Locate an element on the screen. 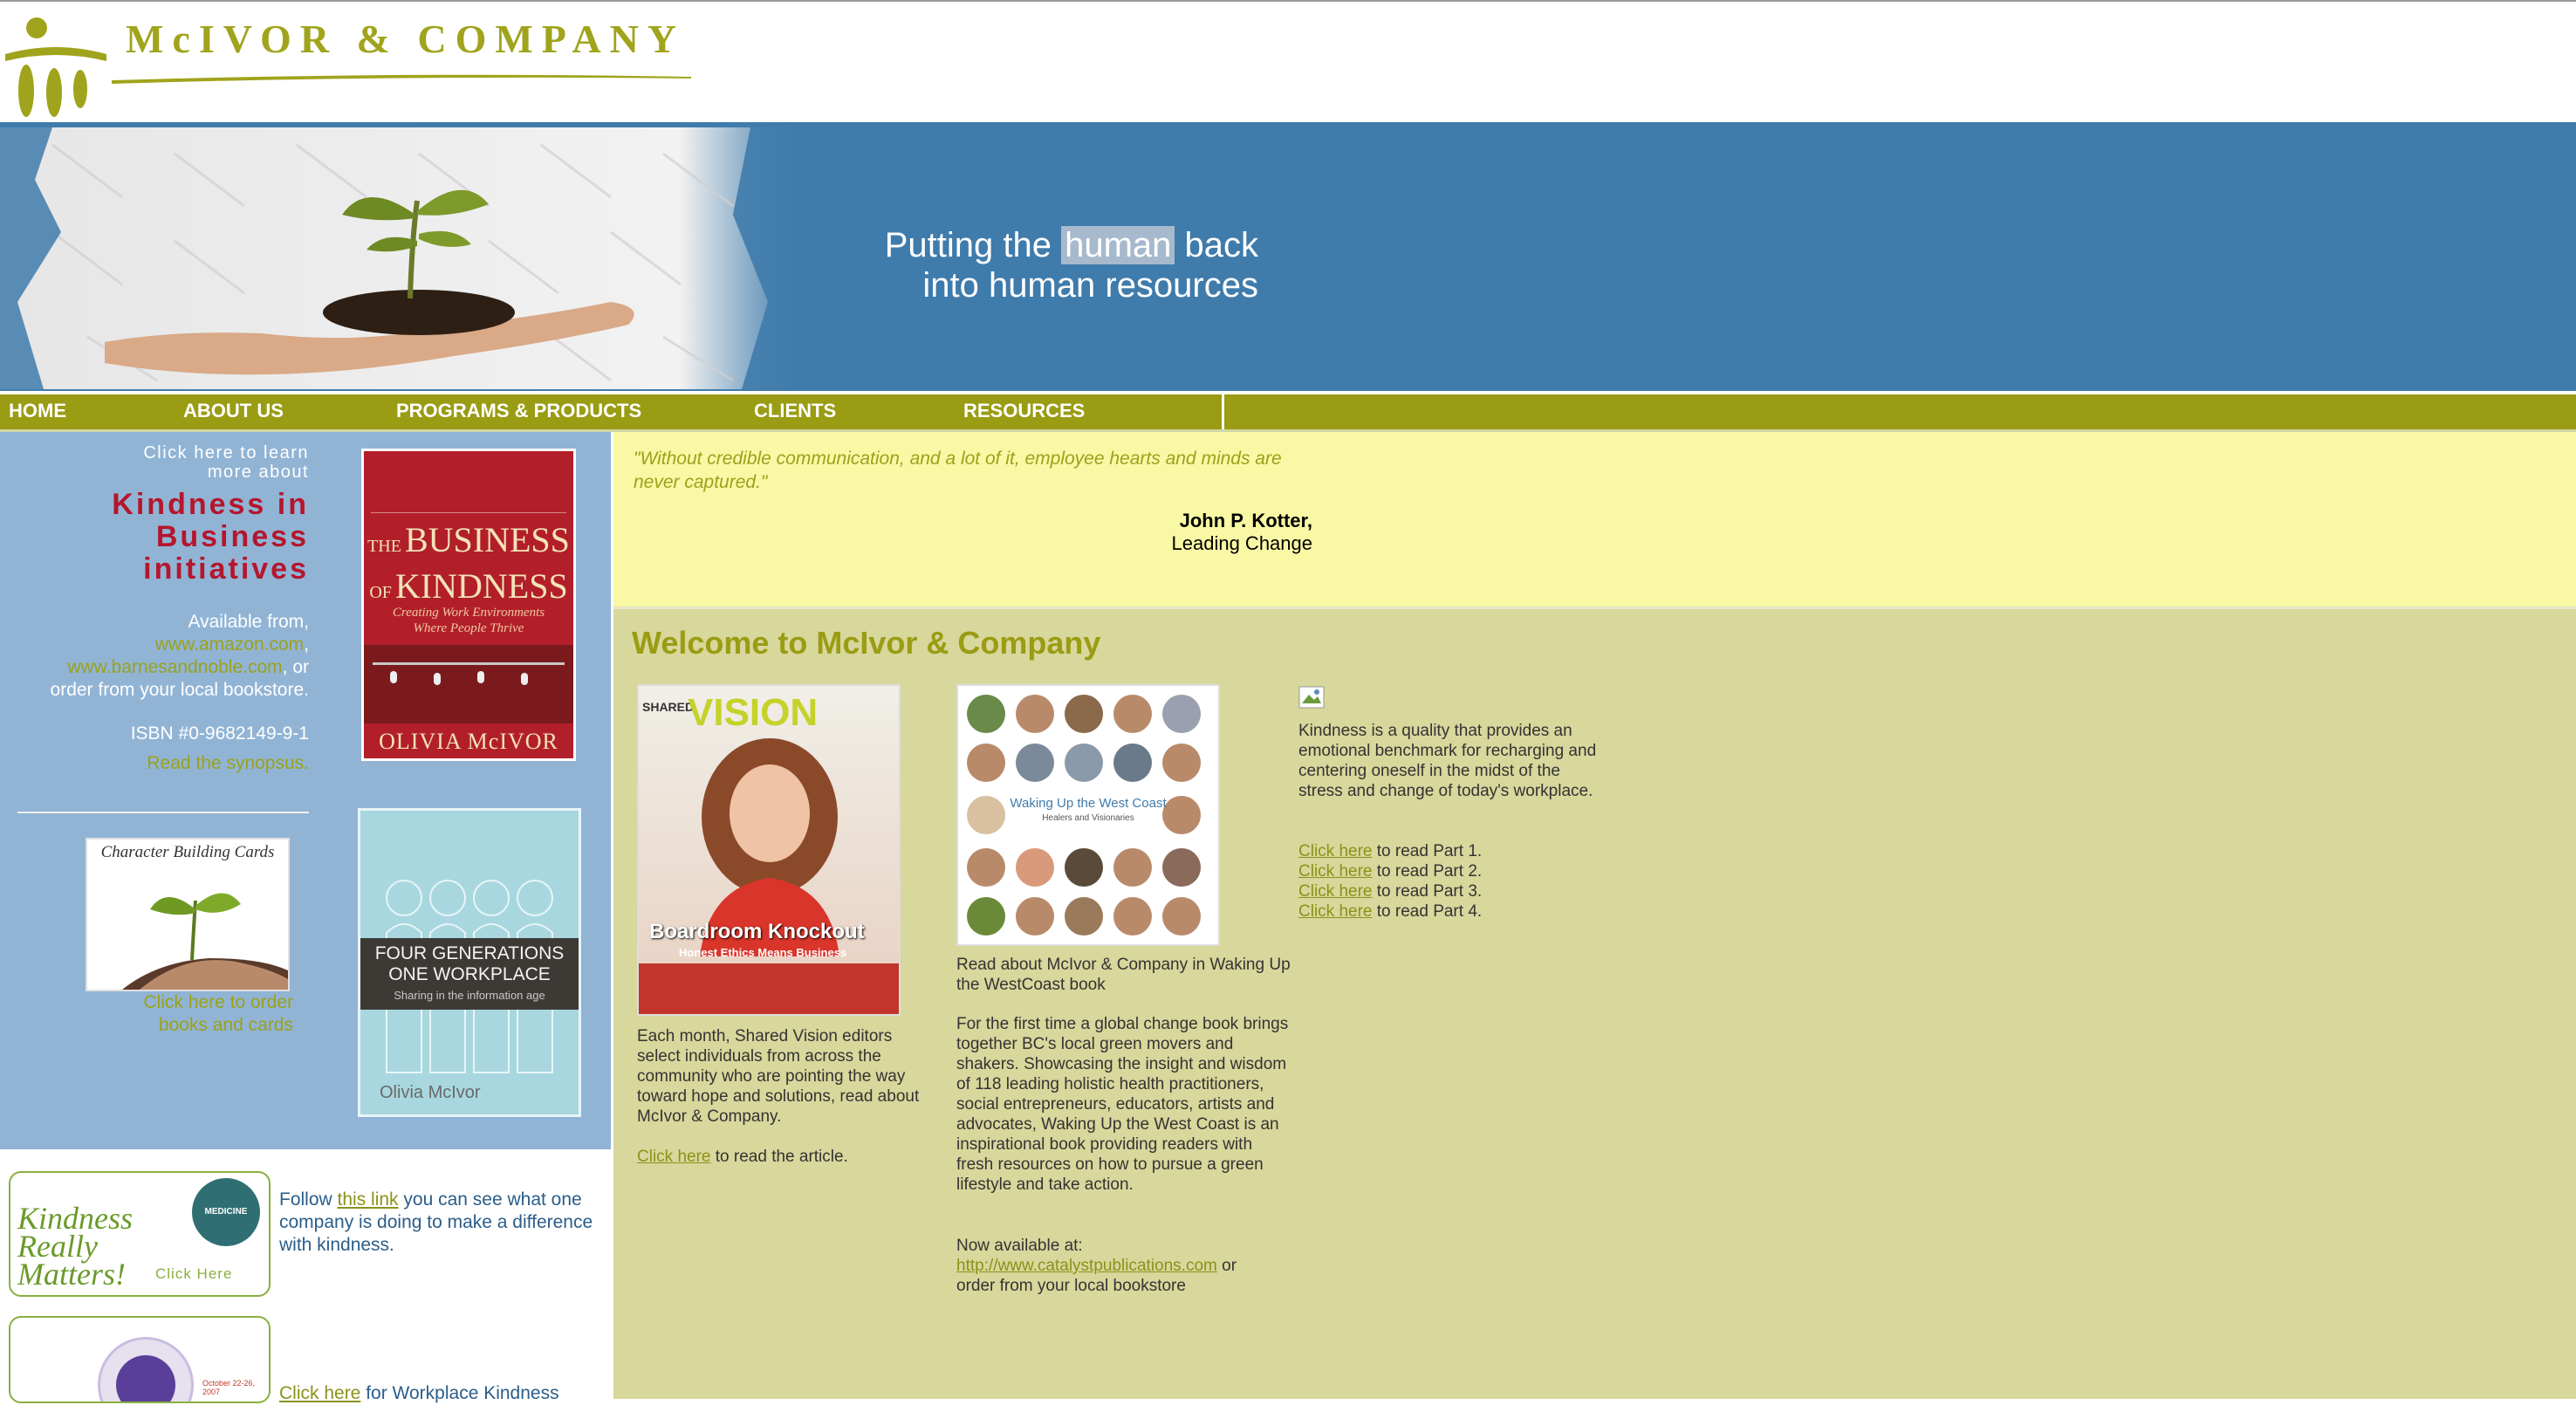  workplace-kindness-badge: October 22-26, 2007 is located at coordinates (140, 1359).